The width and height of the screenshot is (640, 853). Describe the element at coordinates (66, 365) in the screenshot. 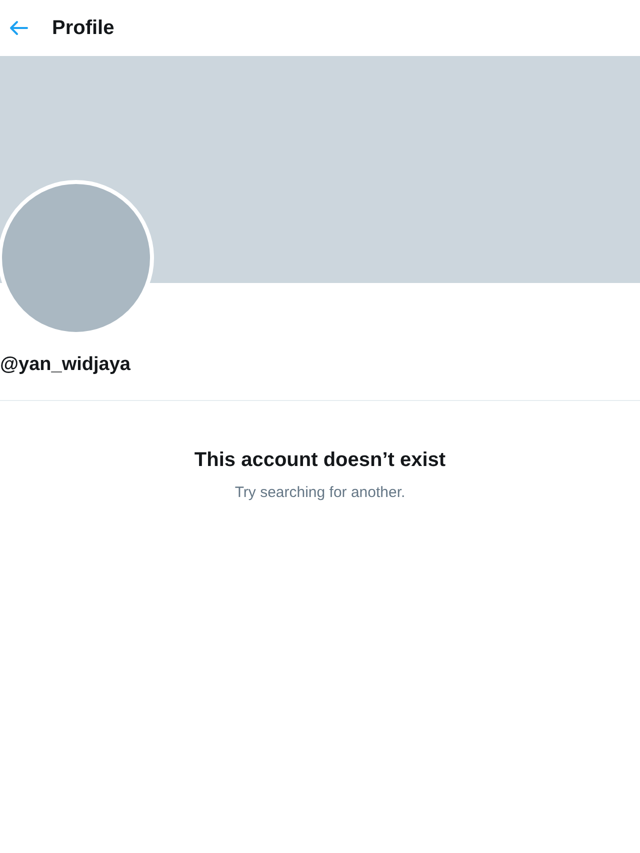

I see `username-handle: @yan_widjaya` at that location.